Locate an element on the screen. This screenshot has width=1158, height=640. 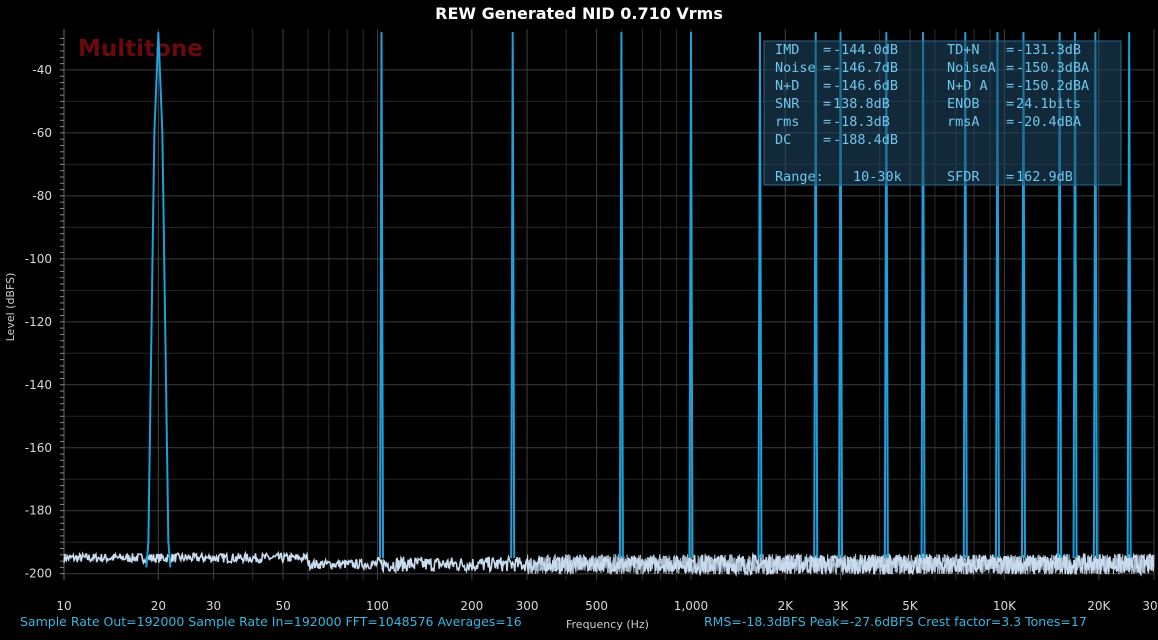
stat-label: rms is located at coordinates (787, 122).